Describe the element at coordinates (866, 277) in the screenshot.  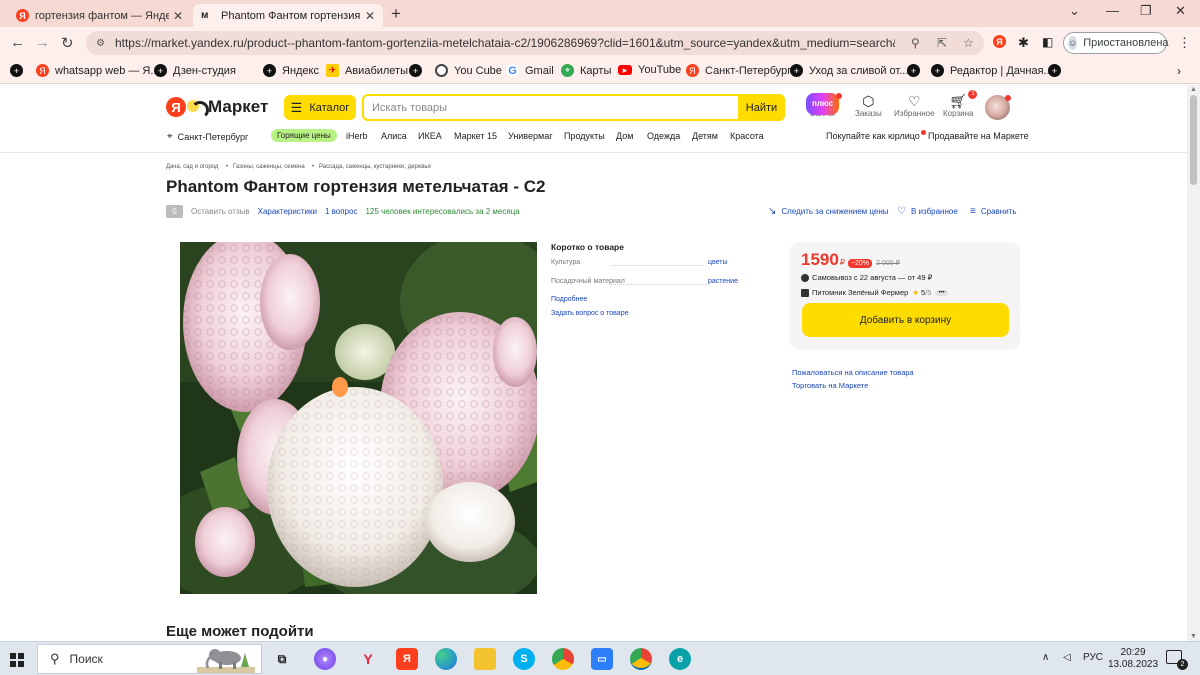
I see `delivery-info: Самовывоз с 22 августа — от 49 ₽` at that location.